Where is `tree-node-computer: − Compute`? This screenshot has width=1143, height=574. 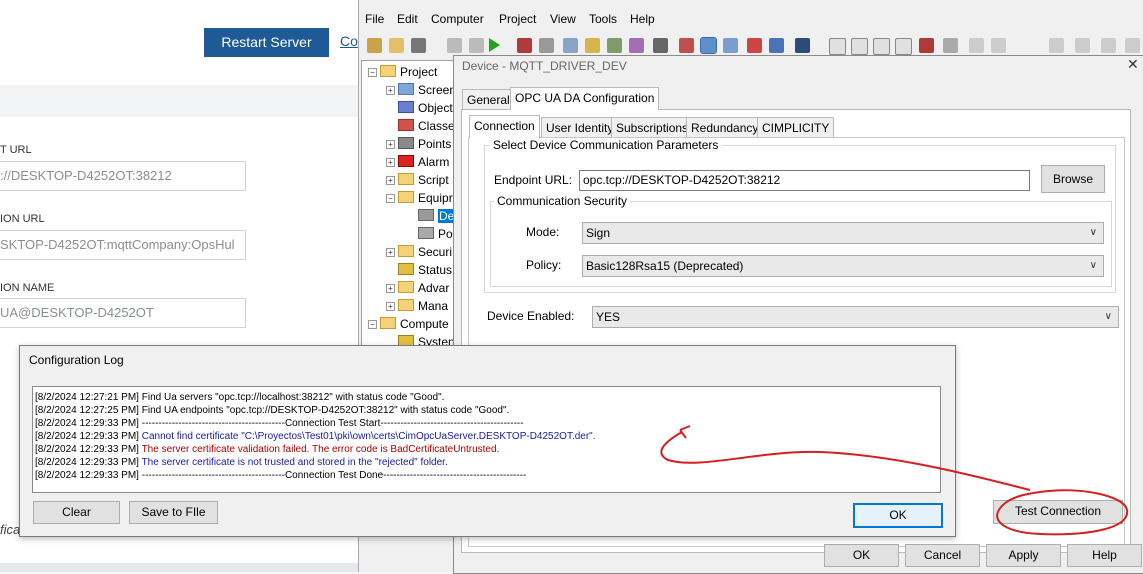
tree-node-computer: − Compute is located at coordinates (408, 324).